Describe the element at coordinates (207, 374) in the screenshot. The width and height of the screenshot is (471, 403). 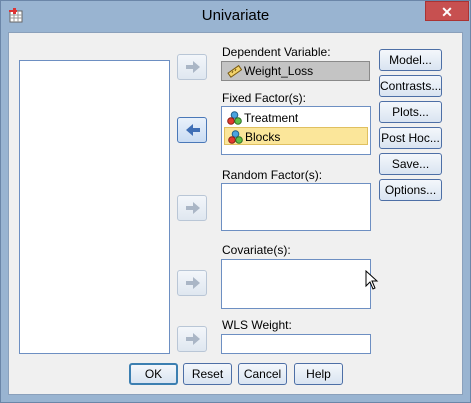
I see `reset-button: Reset` at that location.